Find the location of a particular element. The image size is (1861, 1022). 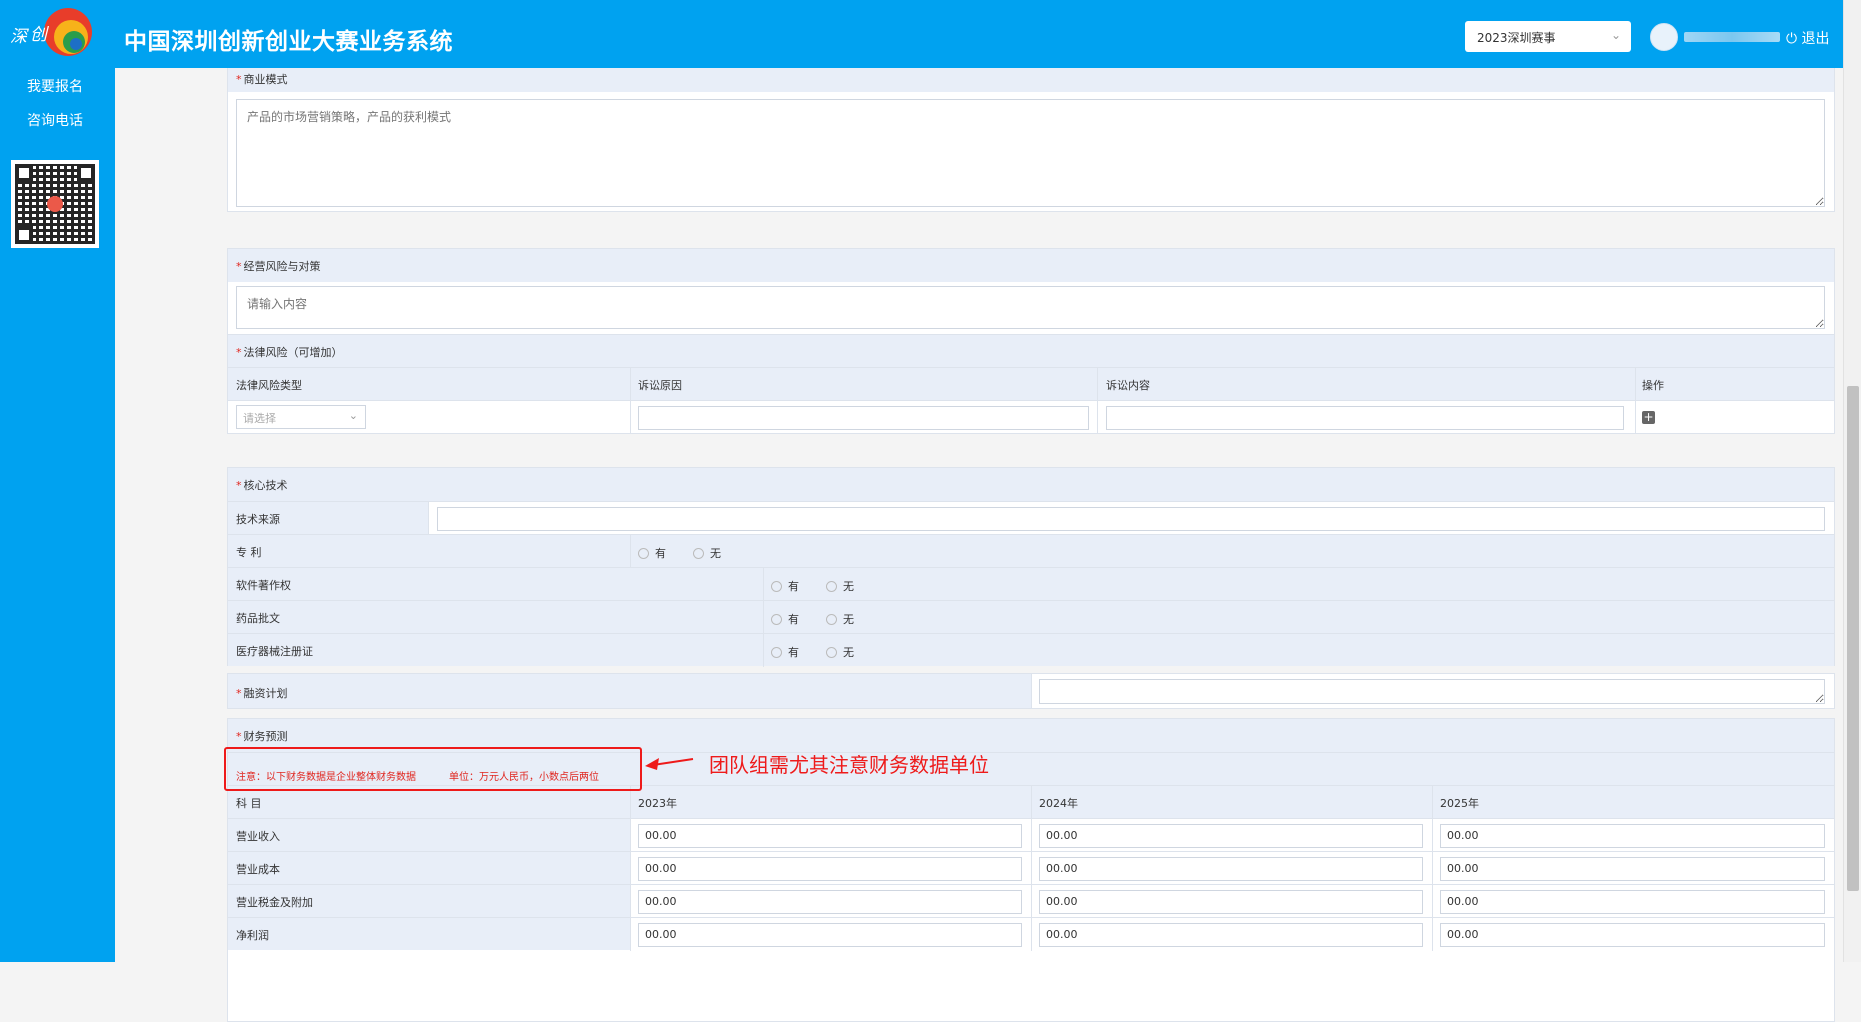

tax-2024-input: 00.00 is located at coordinates (1231, 902).